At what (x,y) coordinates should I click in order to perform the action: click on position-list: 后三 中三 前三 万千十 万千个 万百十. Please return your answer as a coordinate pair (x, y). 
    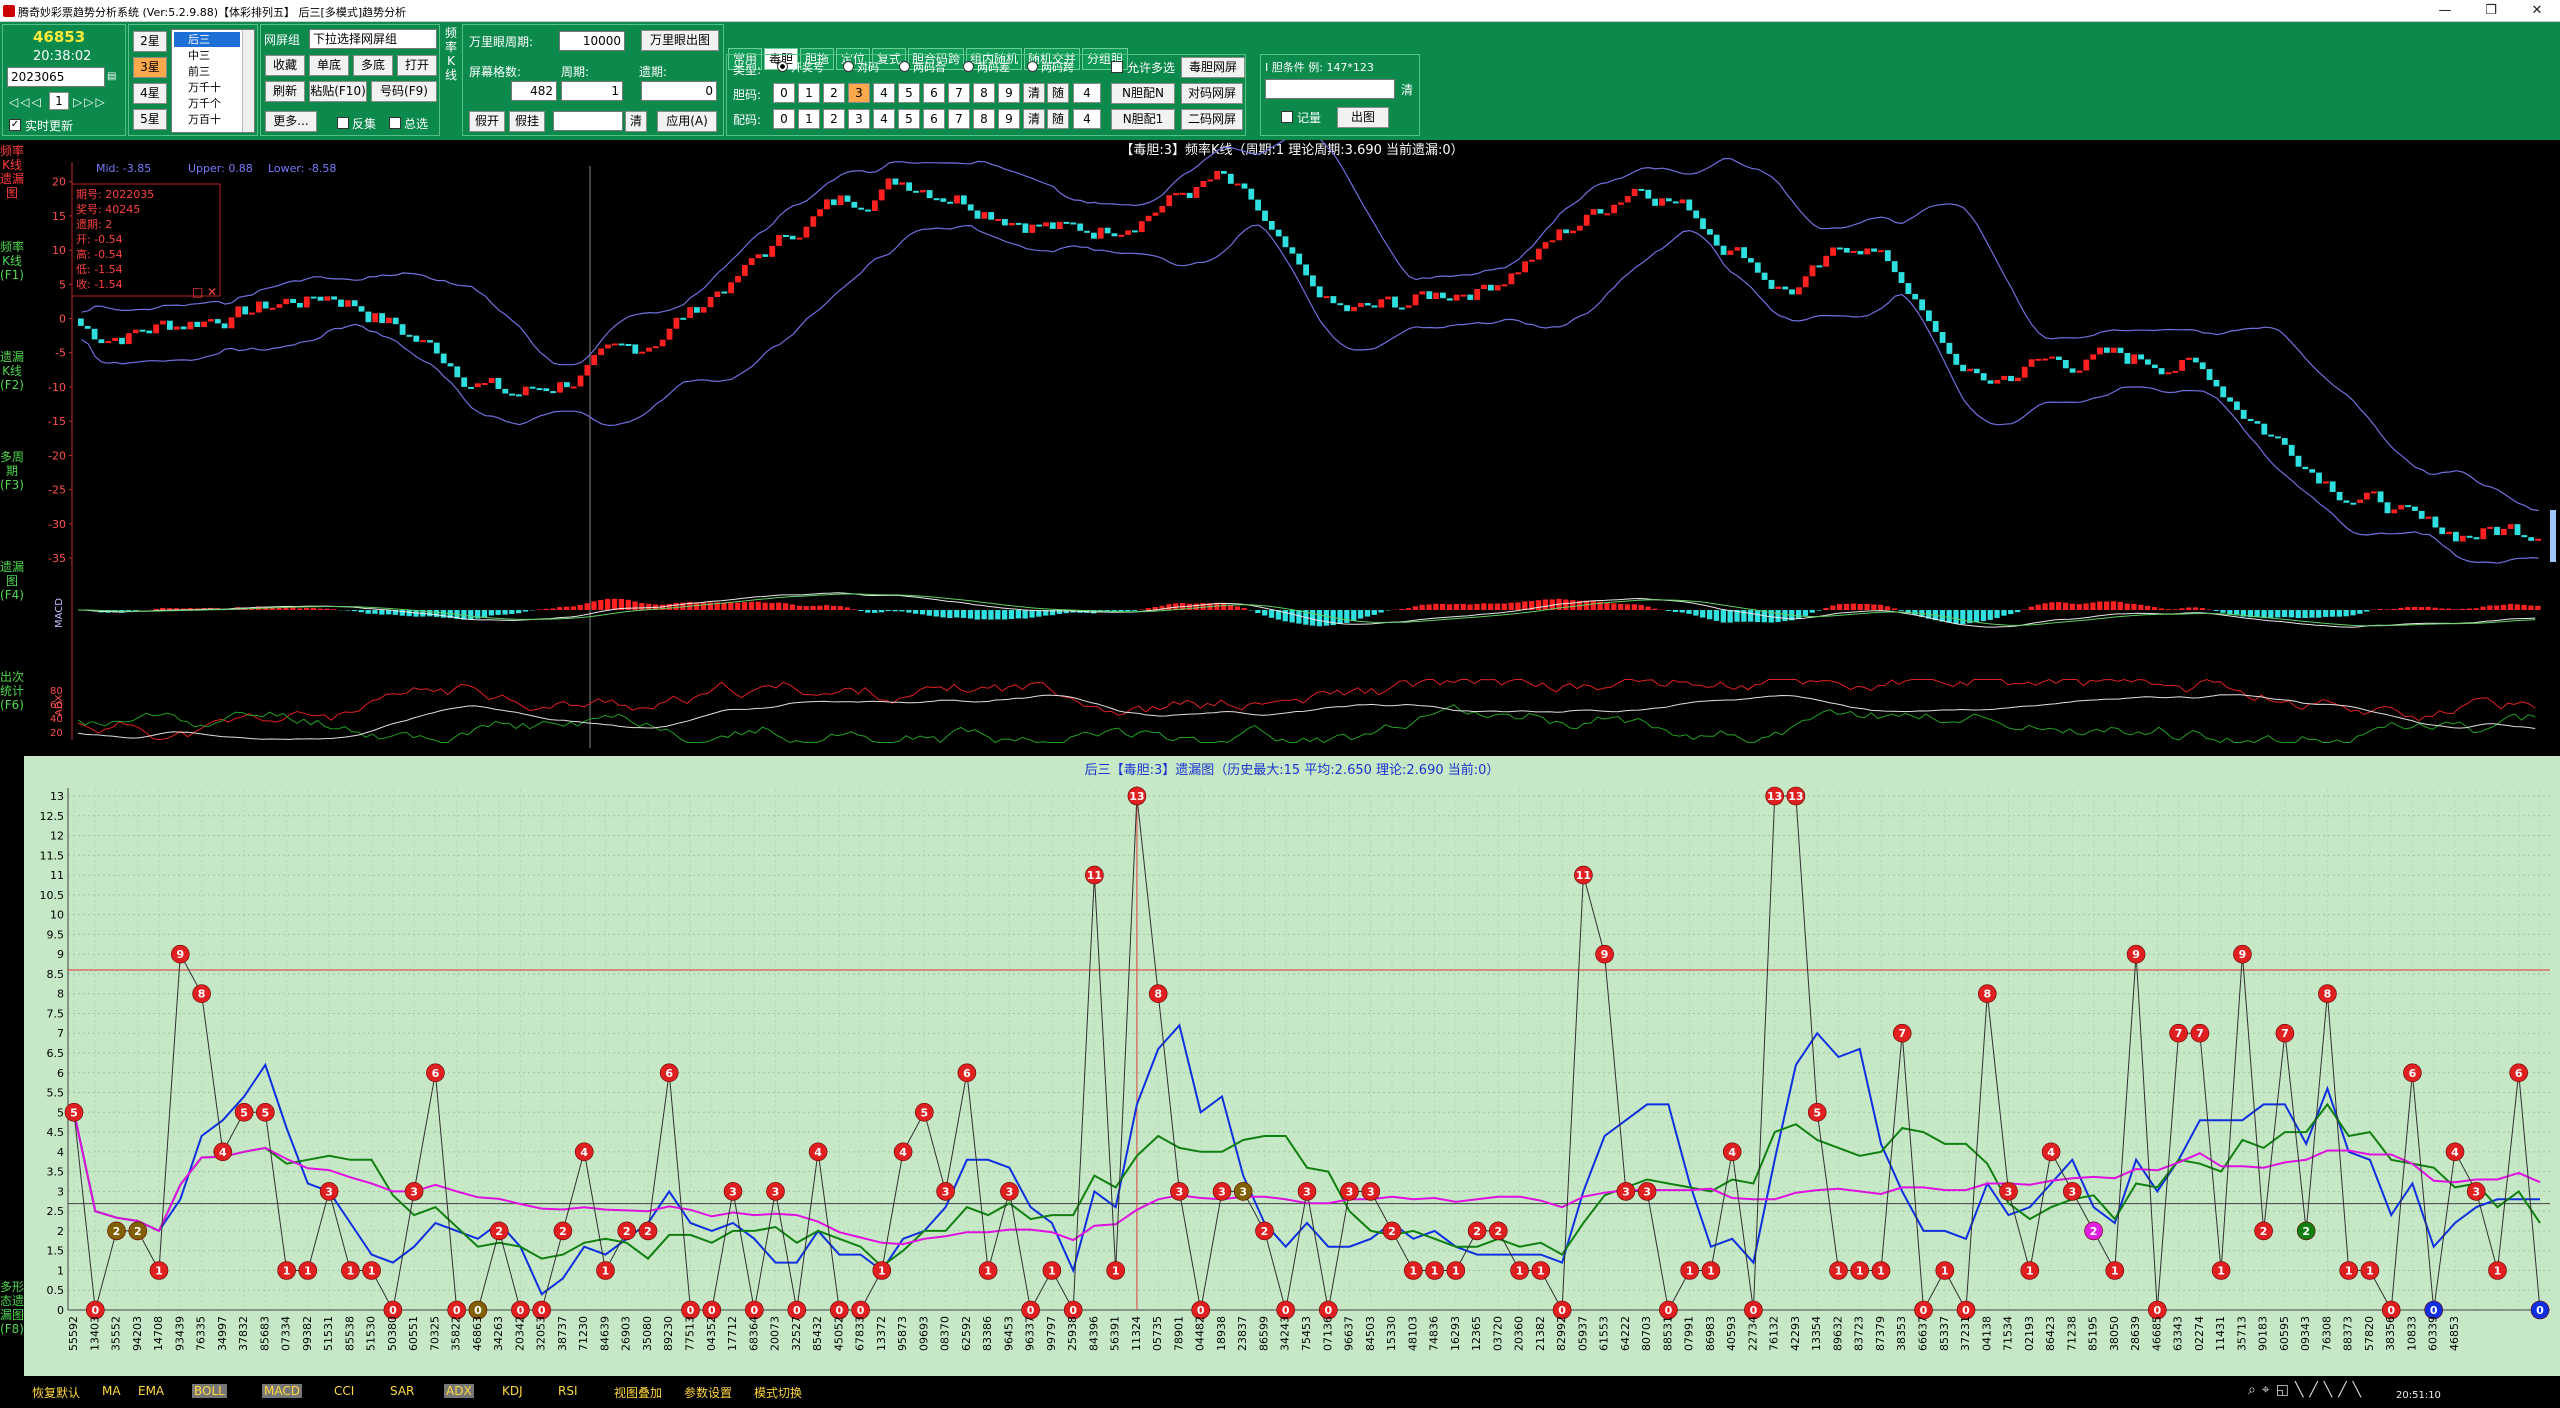
    Looking at the image, I should click on (213, 81).